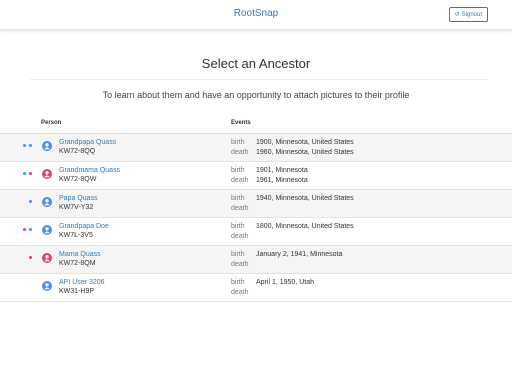 The height and width of the screenshot is (377, 512). Describe the element at coordinates (256, 124) in the screenshot. I see `table-header: Person Events` at that location.